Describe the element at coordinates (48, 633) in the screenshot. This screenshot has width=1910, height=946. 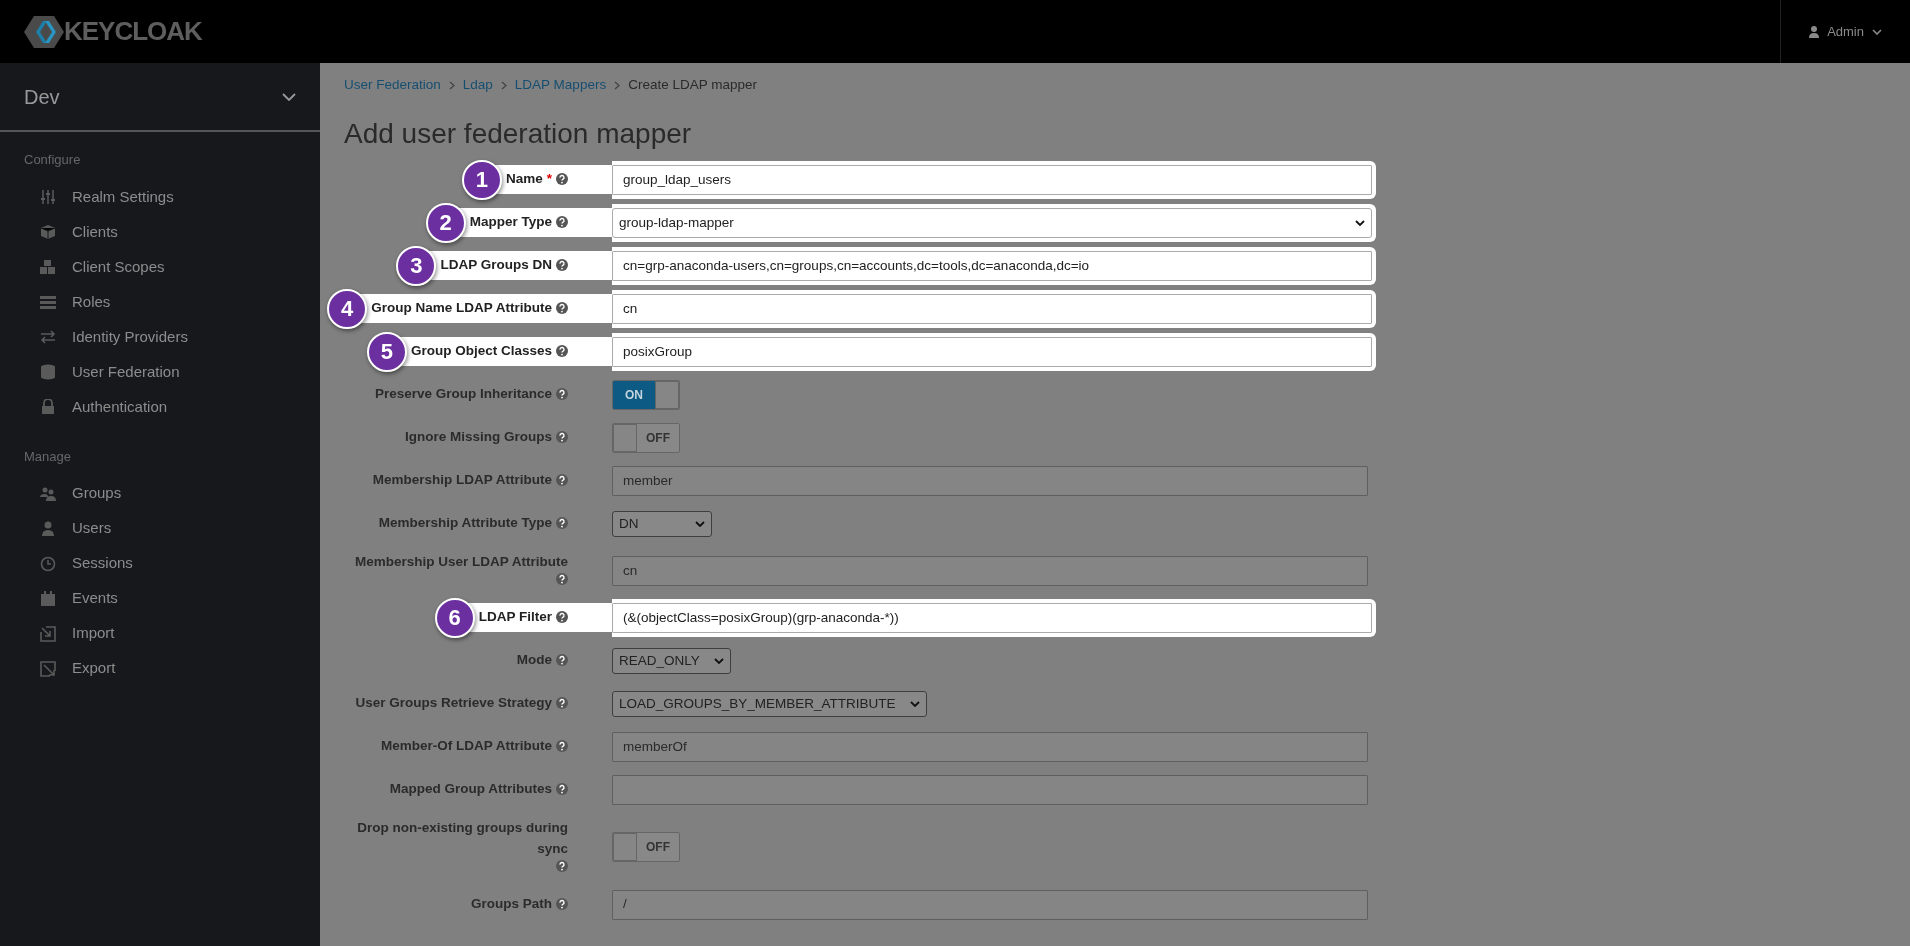
I see `import-icon` at that location.